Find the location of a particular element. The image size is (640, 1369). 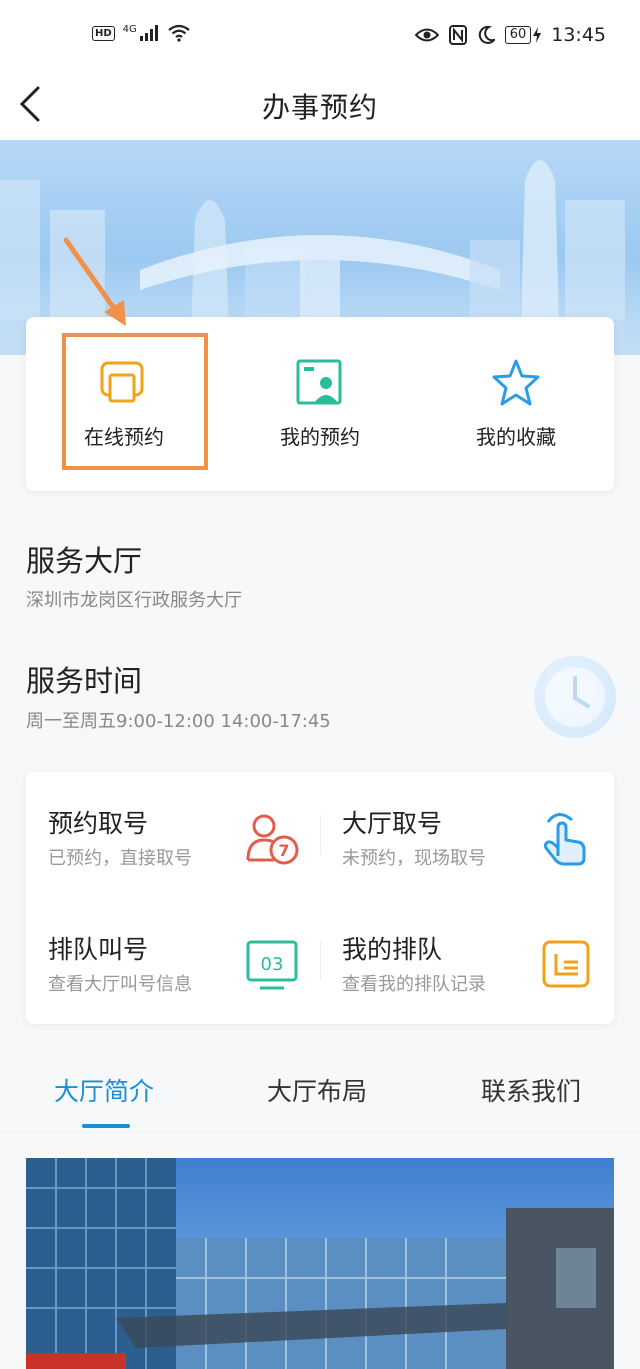

hall-name: 深圳市龙岗区行政服务大厅 is located at coordinates (134, 600).